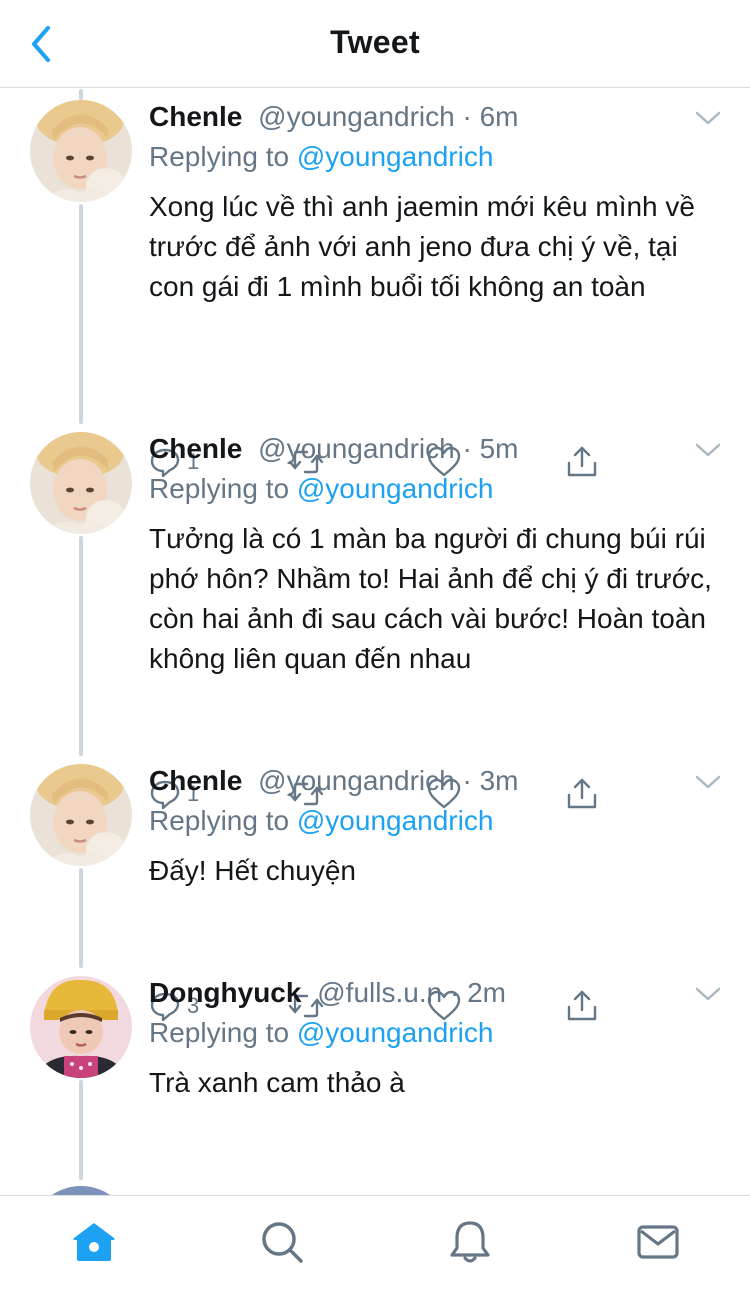  What do you see at coordinates (499, 116) in the screenshot?
I see `timestamp: 6m` at bounding box center [499, 116].